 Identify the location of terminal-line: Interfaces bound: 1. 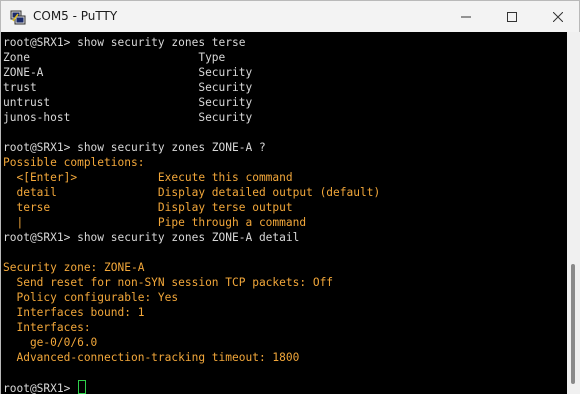
(74, 312).